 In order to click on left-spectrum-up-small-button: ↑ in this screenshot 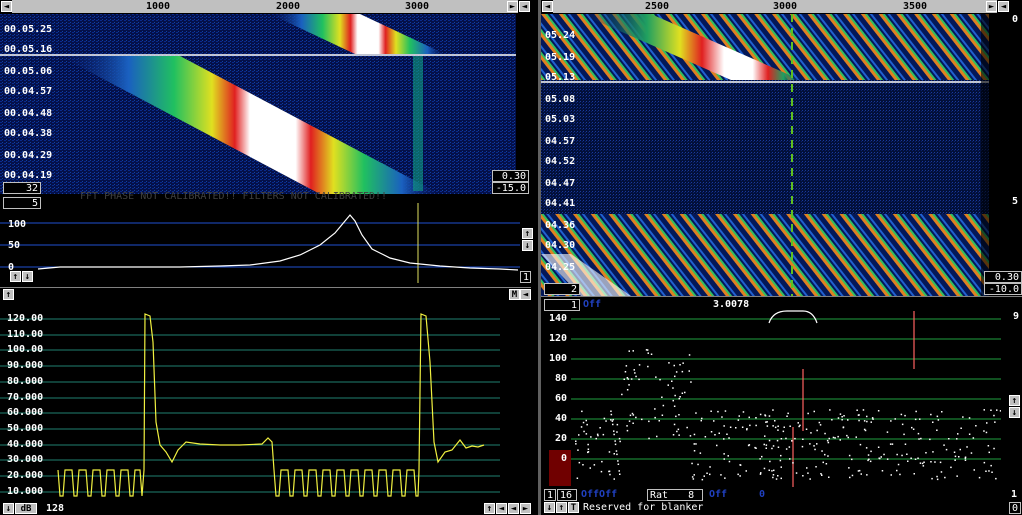, I will do `click(15, 276)`.